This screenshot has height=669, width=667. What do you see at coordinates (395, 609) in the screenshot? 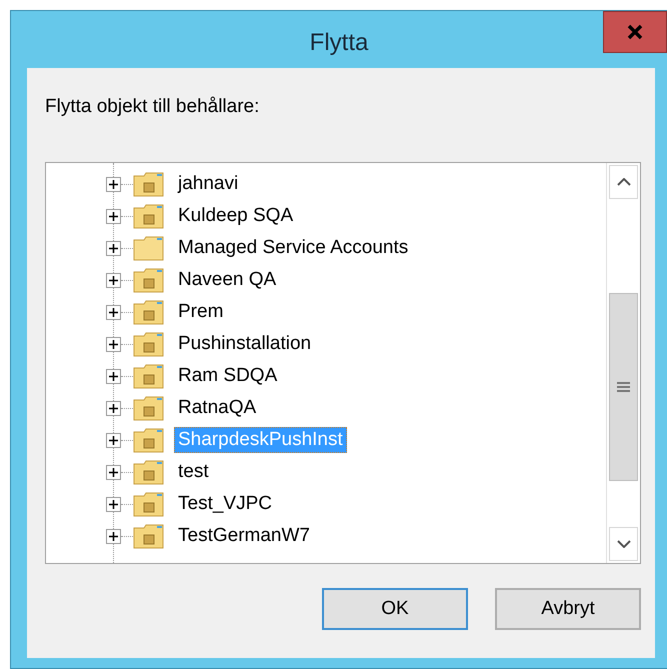
I see `ok-button: OK` at bounding box center [395, 609].